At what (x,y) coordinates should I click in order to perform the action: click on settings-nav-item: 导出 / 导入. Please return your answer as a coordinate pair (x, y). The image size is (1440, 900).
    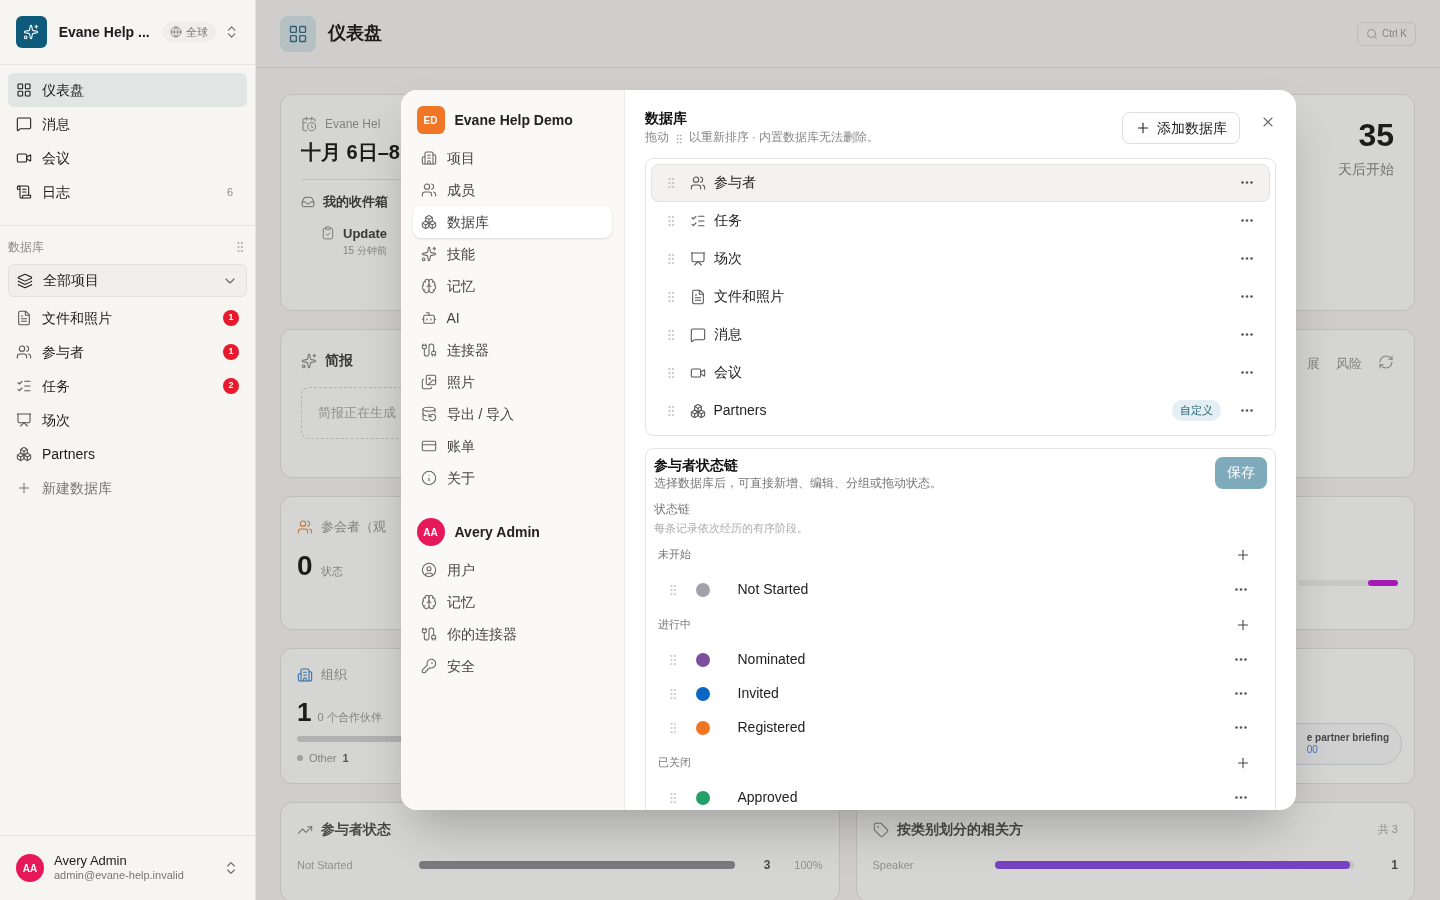
    Looking at the image, I should click on (512, 414).